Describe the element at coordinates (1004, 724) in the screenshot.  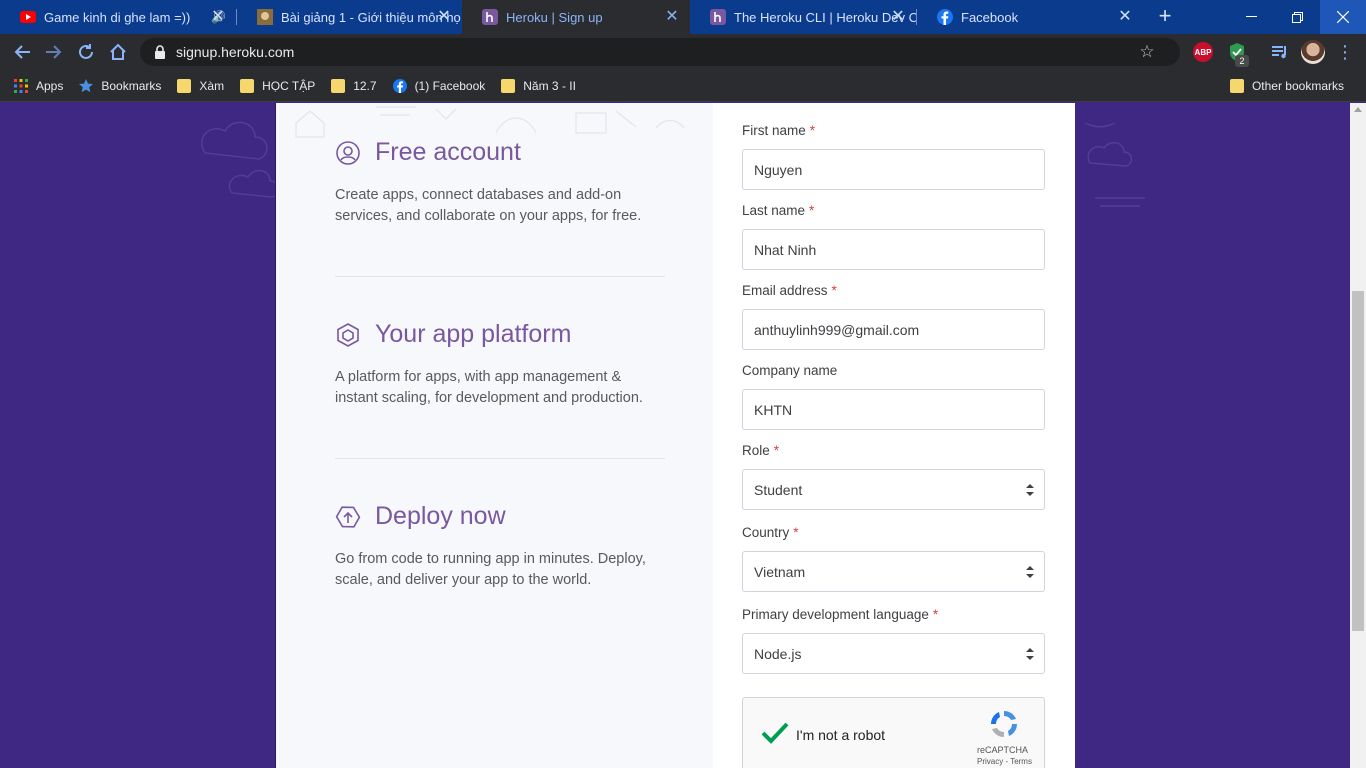
I see `recaptcha-logo-icon` at that location.